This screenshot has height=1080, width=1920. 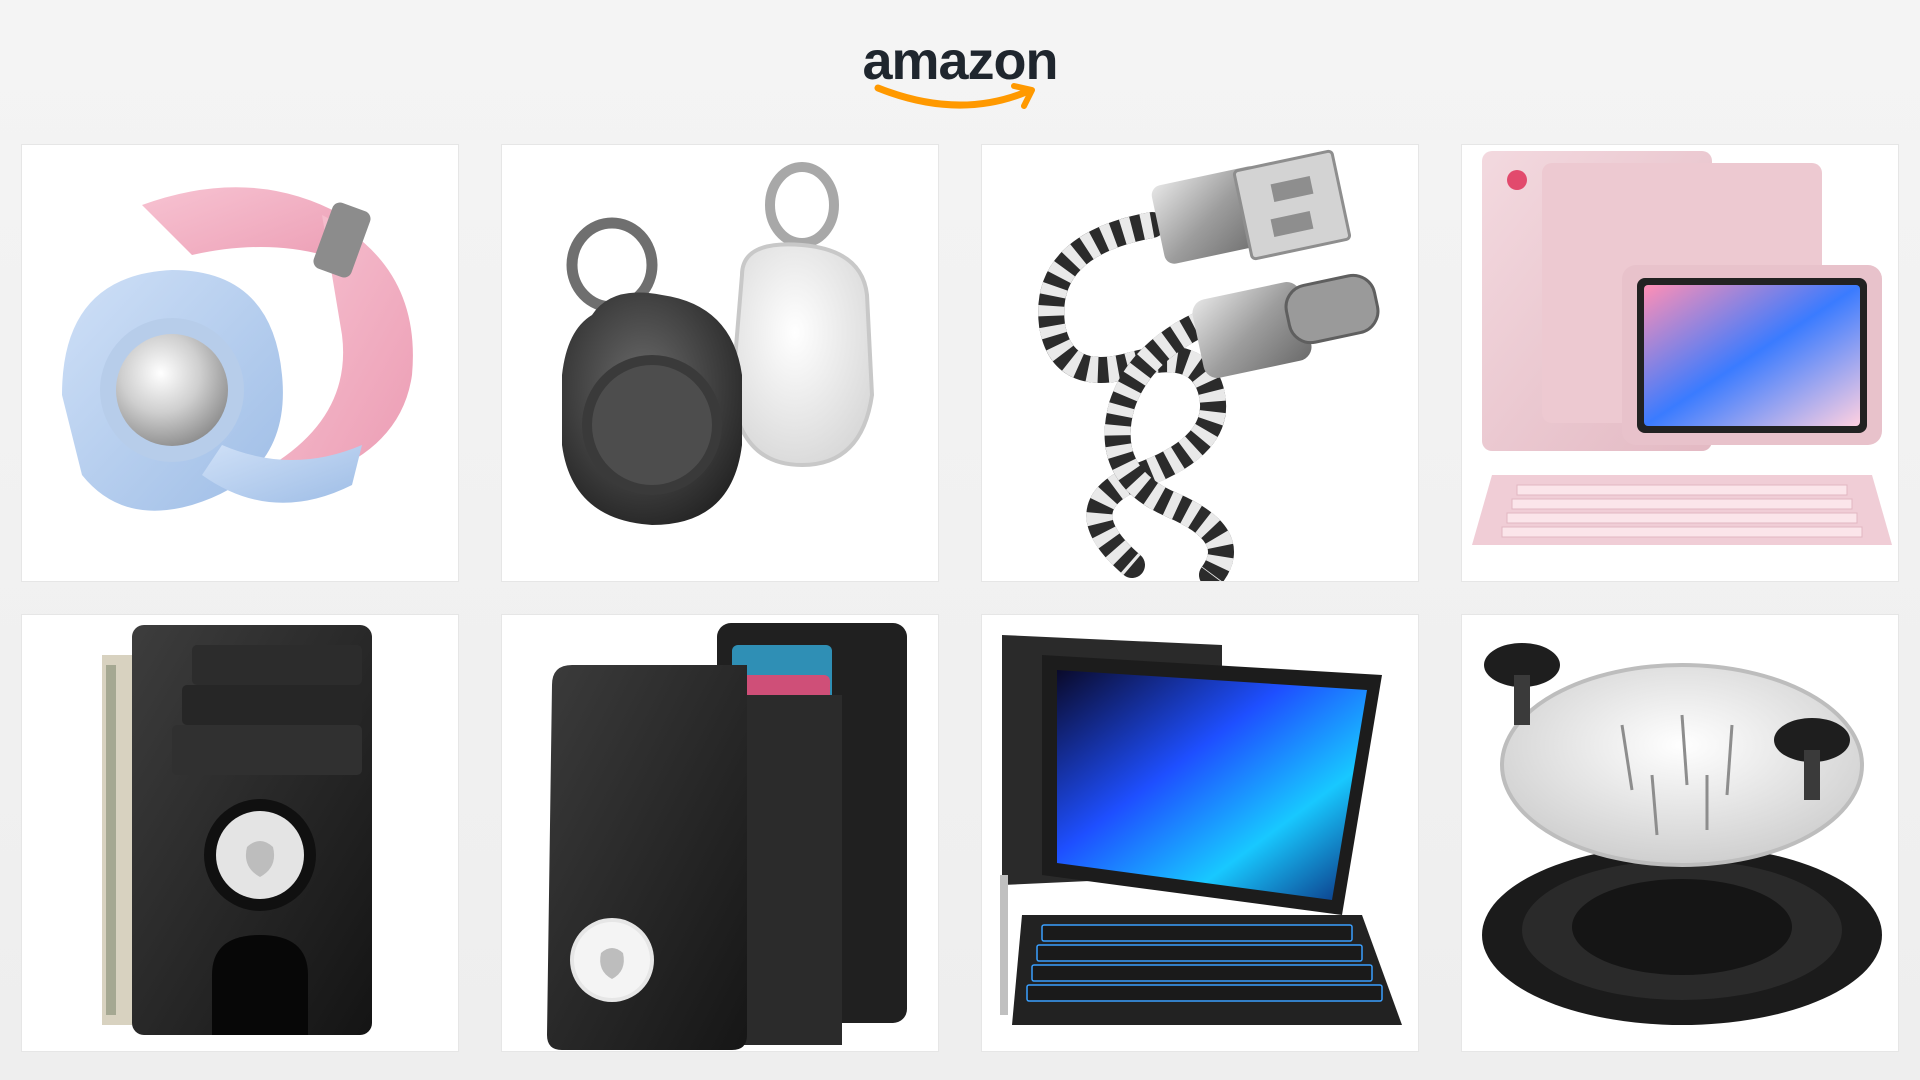 I want to click on herb-grinder-icon, so click(x=1682, y=834).